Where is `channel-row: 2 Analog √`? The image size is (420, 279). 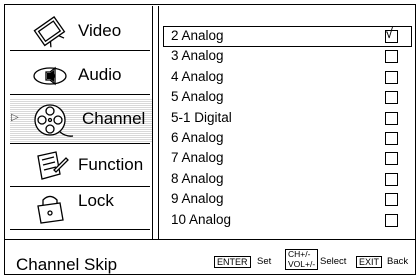 channel-row: 2 Analog √ is located at coordinates (287, 36).